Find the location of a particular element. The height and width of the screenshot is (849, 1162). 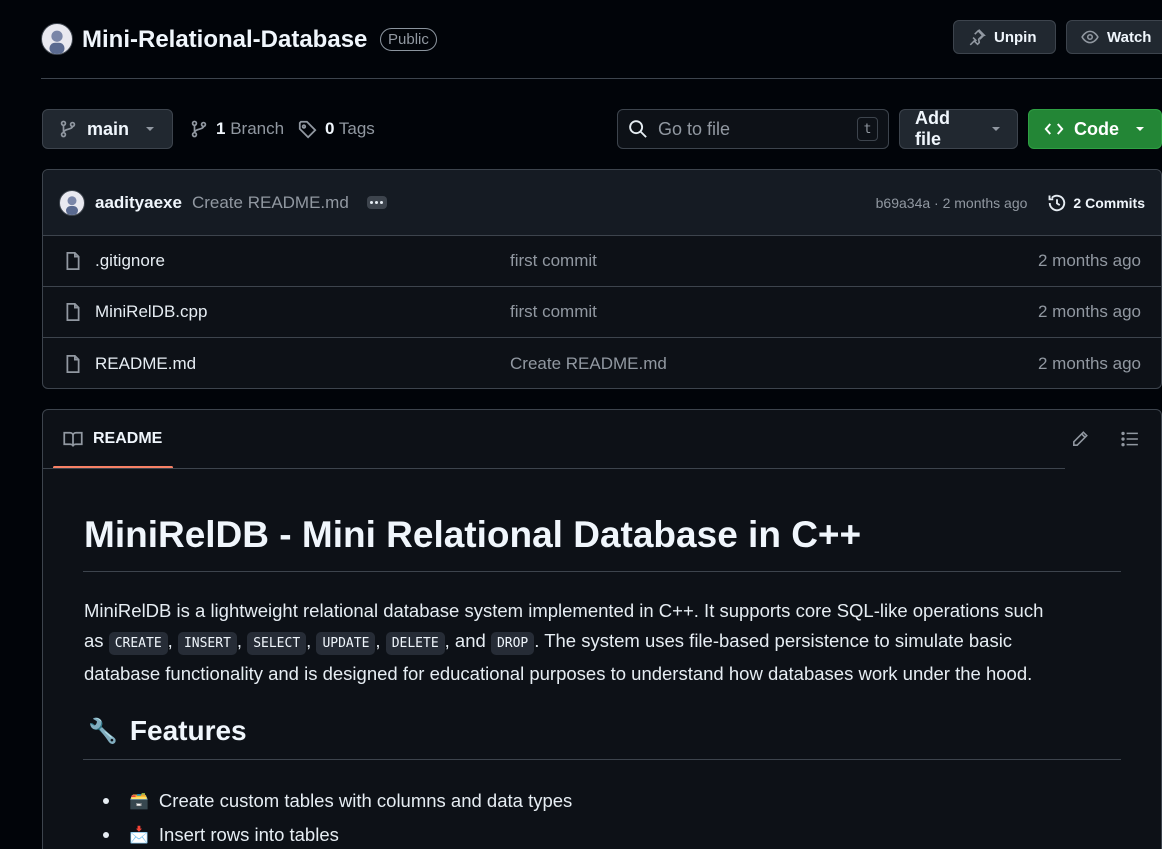

features-heading: 🔧 Features is located at coordinates (167, 731).